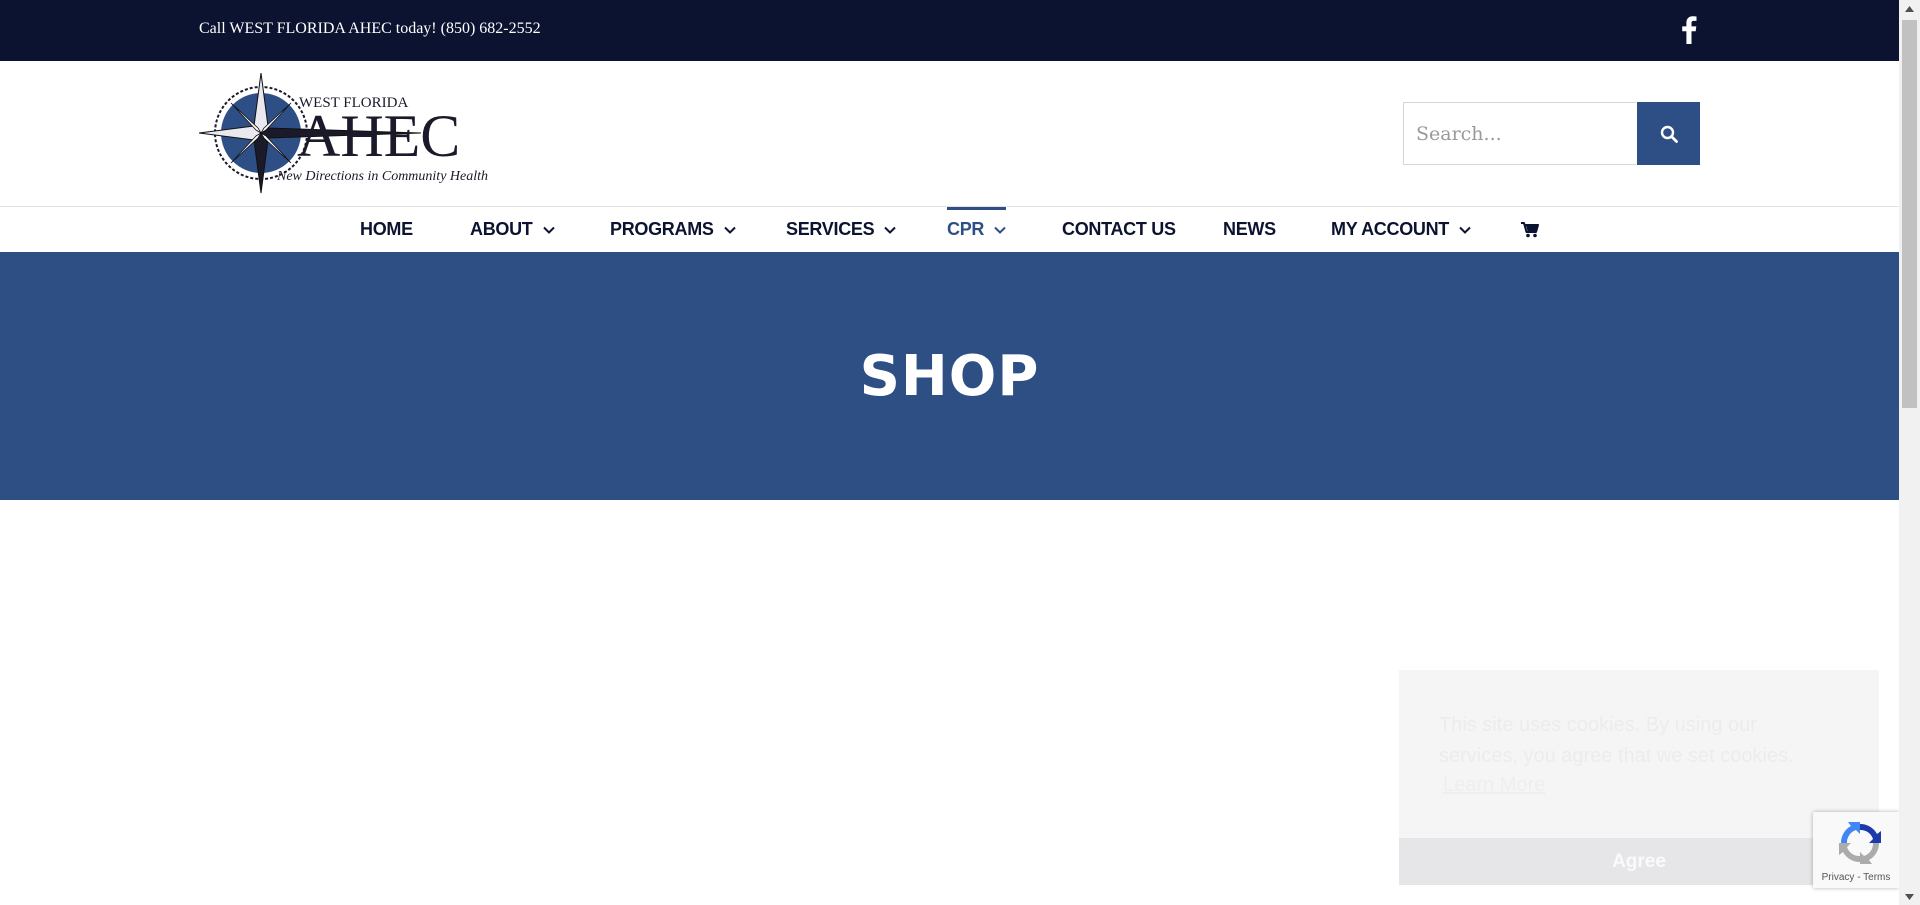  I want to click on nav-item-contact-us: CONTACT US, so click(1119, 229).